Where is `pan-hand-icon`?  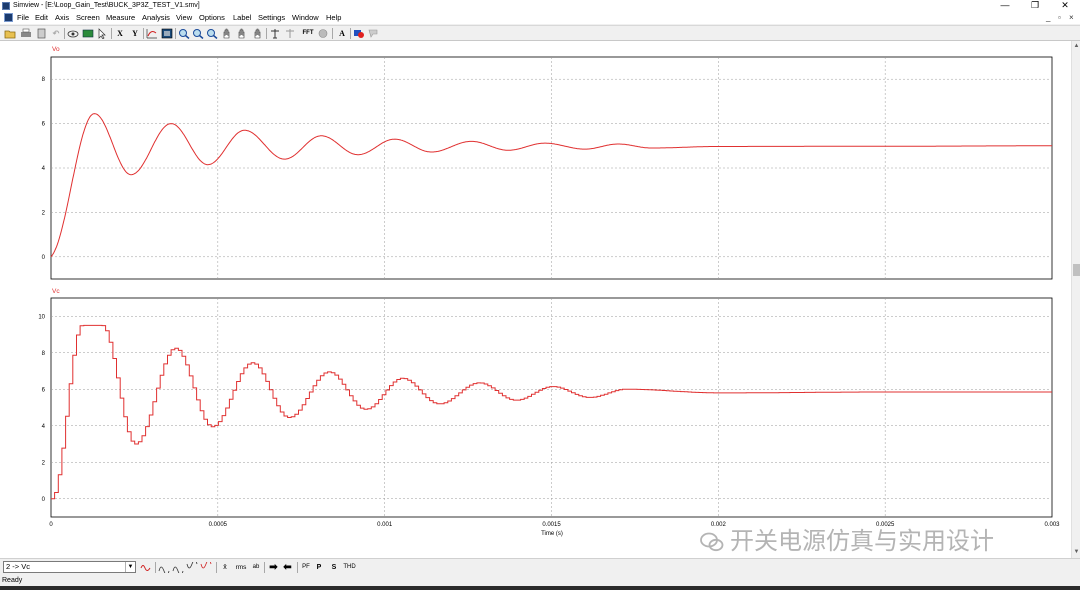
pan-hand-icon is located at coordinates (227, 33).